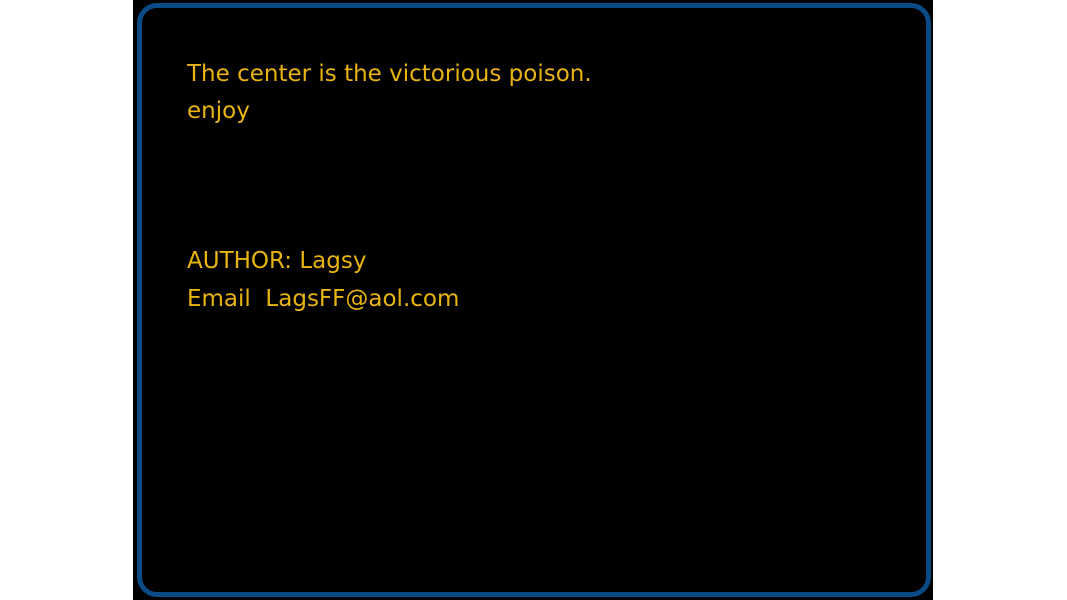 Image resolution: width=1067 pixels, height=600 pixels. What do you see at coordinates (218, 111) in the screenshot?
I see `message-line-2: enjoy` at bounding box center [218, 111].